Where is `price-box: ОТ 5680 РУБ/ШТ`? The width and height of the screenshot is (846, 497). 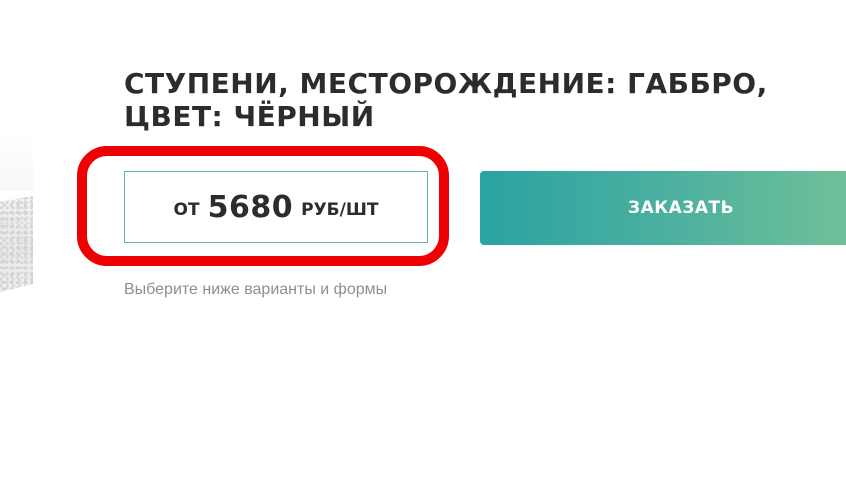
price-box: ОТ 5680 РУБ/ШТ is located at coordinates (276, 207).